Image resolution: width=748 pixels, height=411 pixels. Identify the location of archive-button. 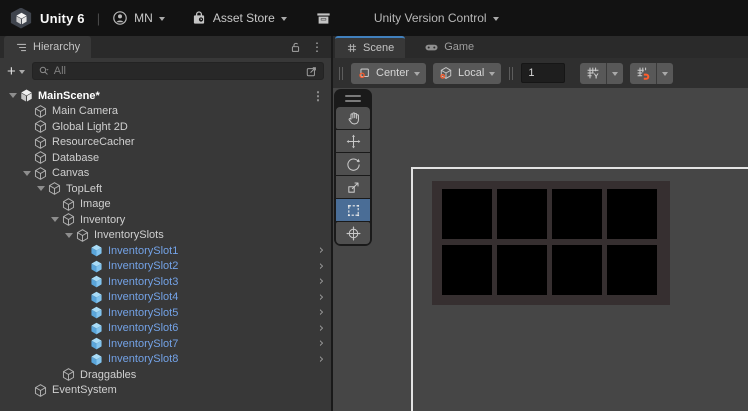
(323, 18).